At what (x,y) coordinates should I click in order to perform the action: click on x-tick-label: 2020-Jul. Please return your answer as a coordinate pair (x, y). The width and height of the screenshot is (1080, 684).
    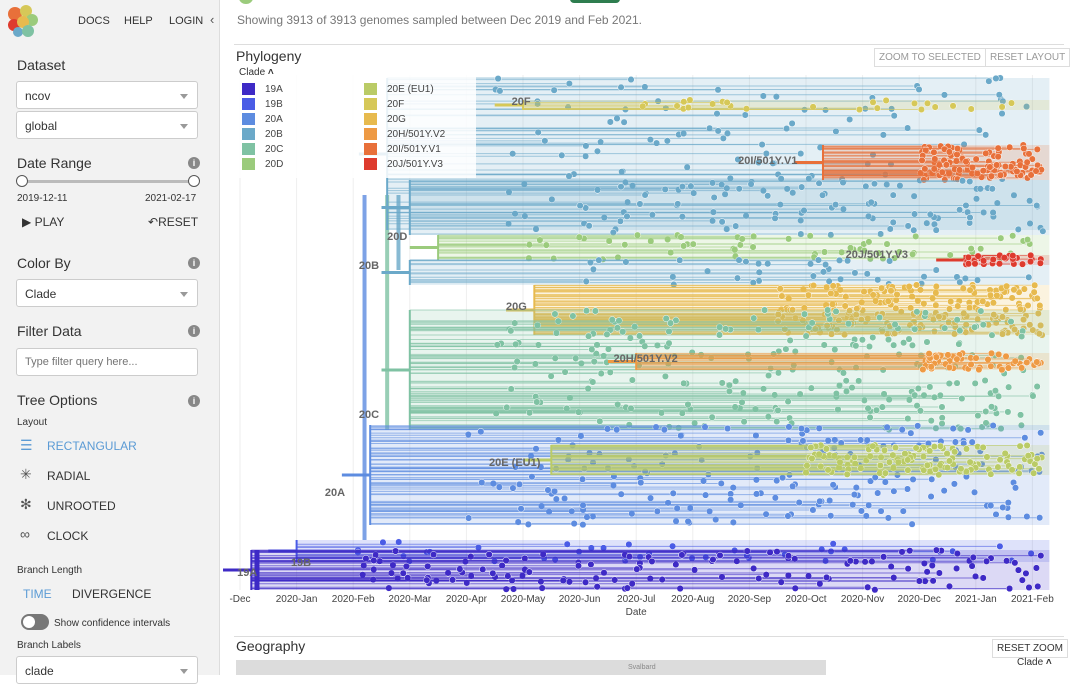
    Looking at the image, I should click on (636, 599).